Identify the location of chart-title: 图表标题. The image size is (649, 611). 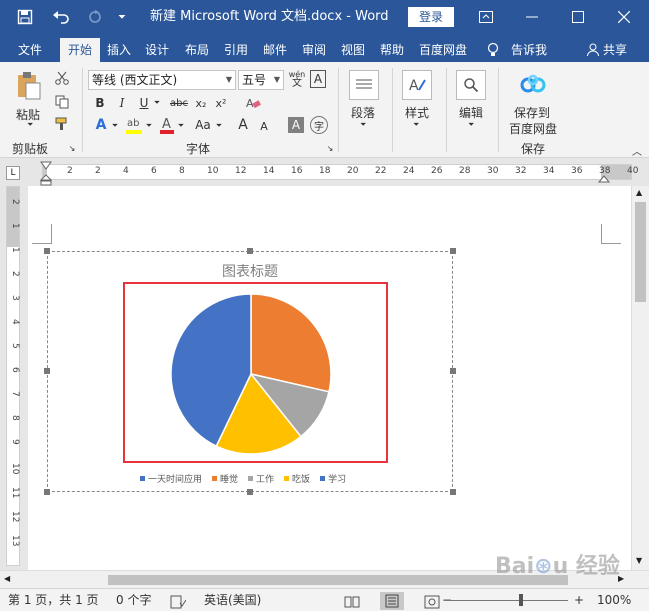
(250, 271).